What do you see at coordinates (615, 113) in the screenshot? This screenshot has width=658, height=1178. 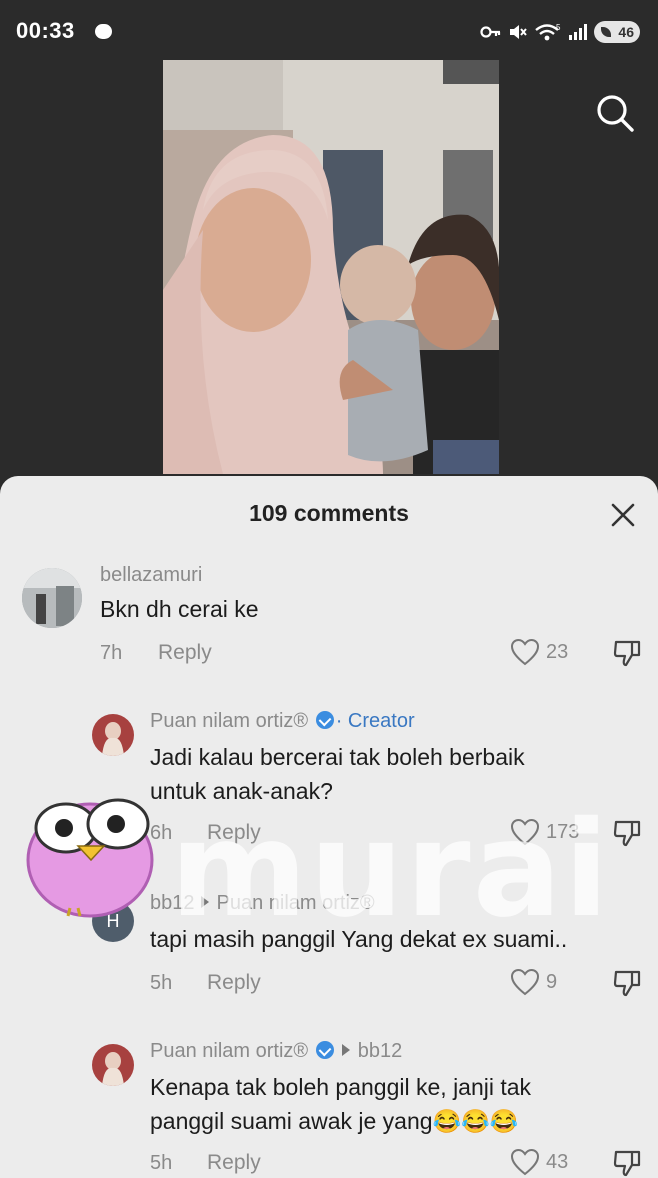 I see `search-icon` at bounding box center [615, 113].